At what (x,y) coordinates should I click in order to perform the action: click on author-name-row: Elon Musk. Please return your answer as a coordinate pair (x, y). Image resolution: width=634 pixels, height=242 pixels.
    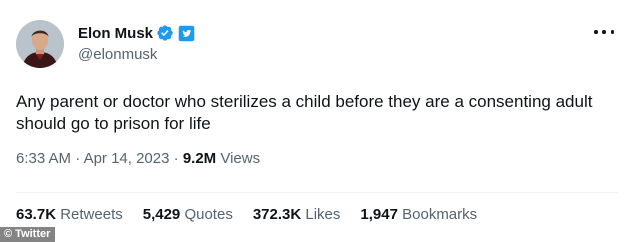
    Looking at the image, I should click on (136, 33).